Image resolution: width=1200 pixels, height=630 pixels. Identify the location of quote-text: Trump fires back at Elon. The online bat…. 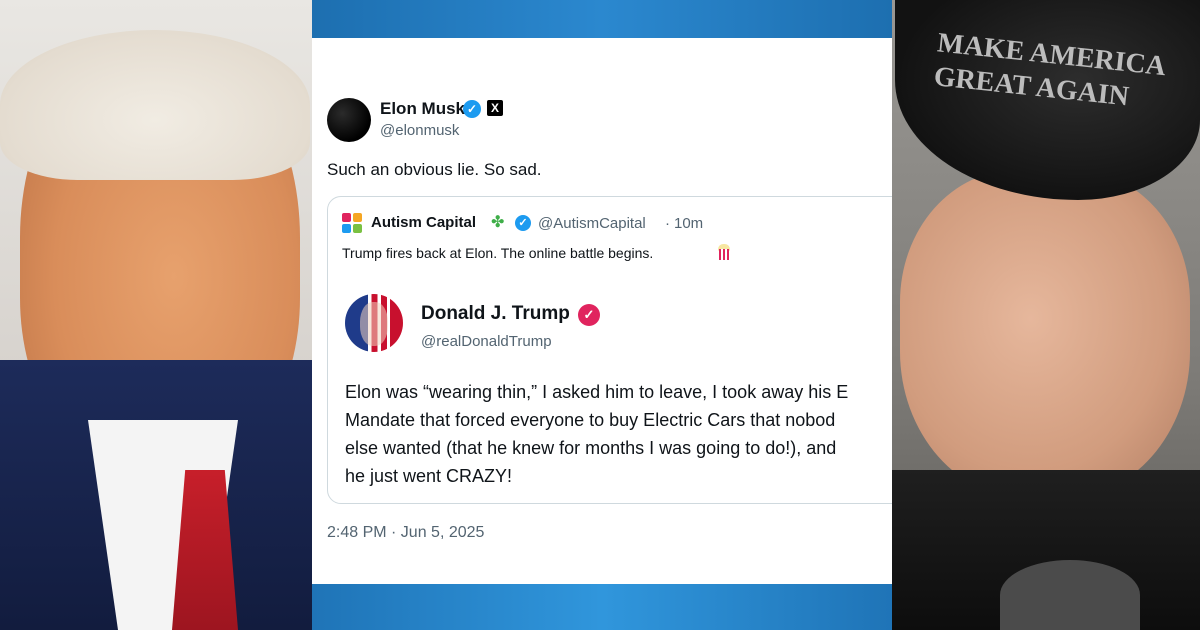
(498, 253).